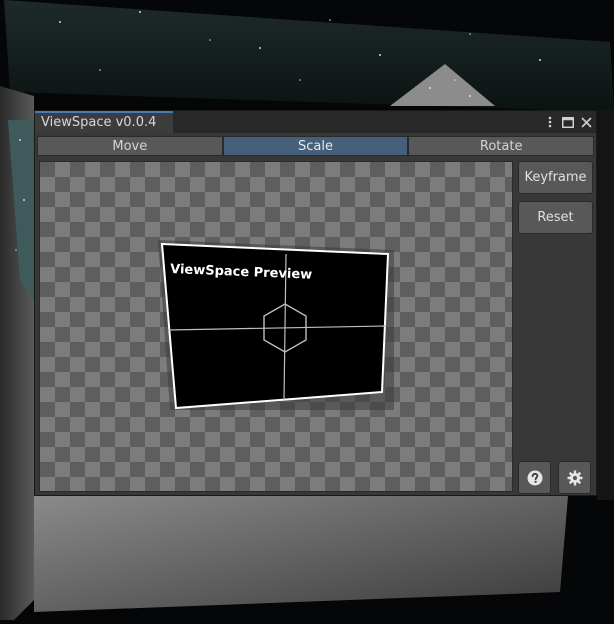 This screenshot has width=614, height=624. Describe the element at coordinates (555, 217) in the screenshot. I see `reset-button: Reset` at that location.